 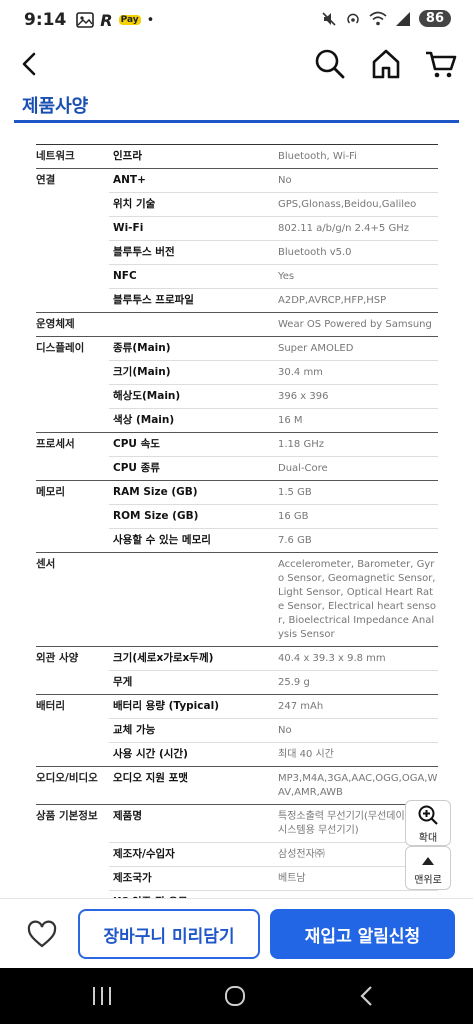 I want to click on status-time: 9:14, so click(x=45, y=20).